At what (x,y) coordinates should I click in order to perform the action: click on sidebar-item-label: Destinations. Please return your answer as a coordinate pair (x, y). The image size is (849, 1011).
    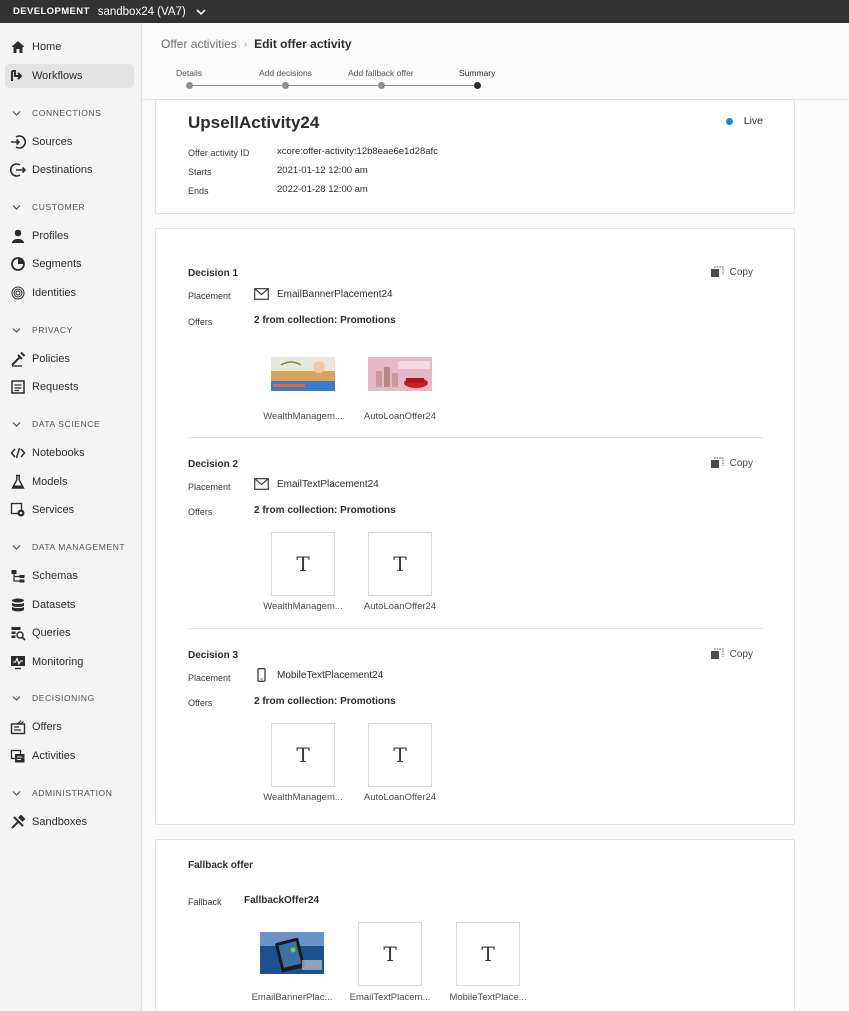
    Looking at the image, I should click on (62, 170).